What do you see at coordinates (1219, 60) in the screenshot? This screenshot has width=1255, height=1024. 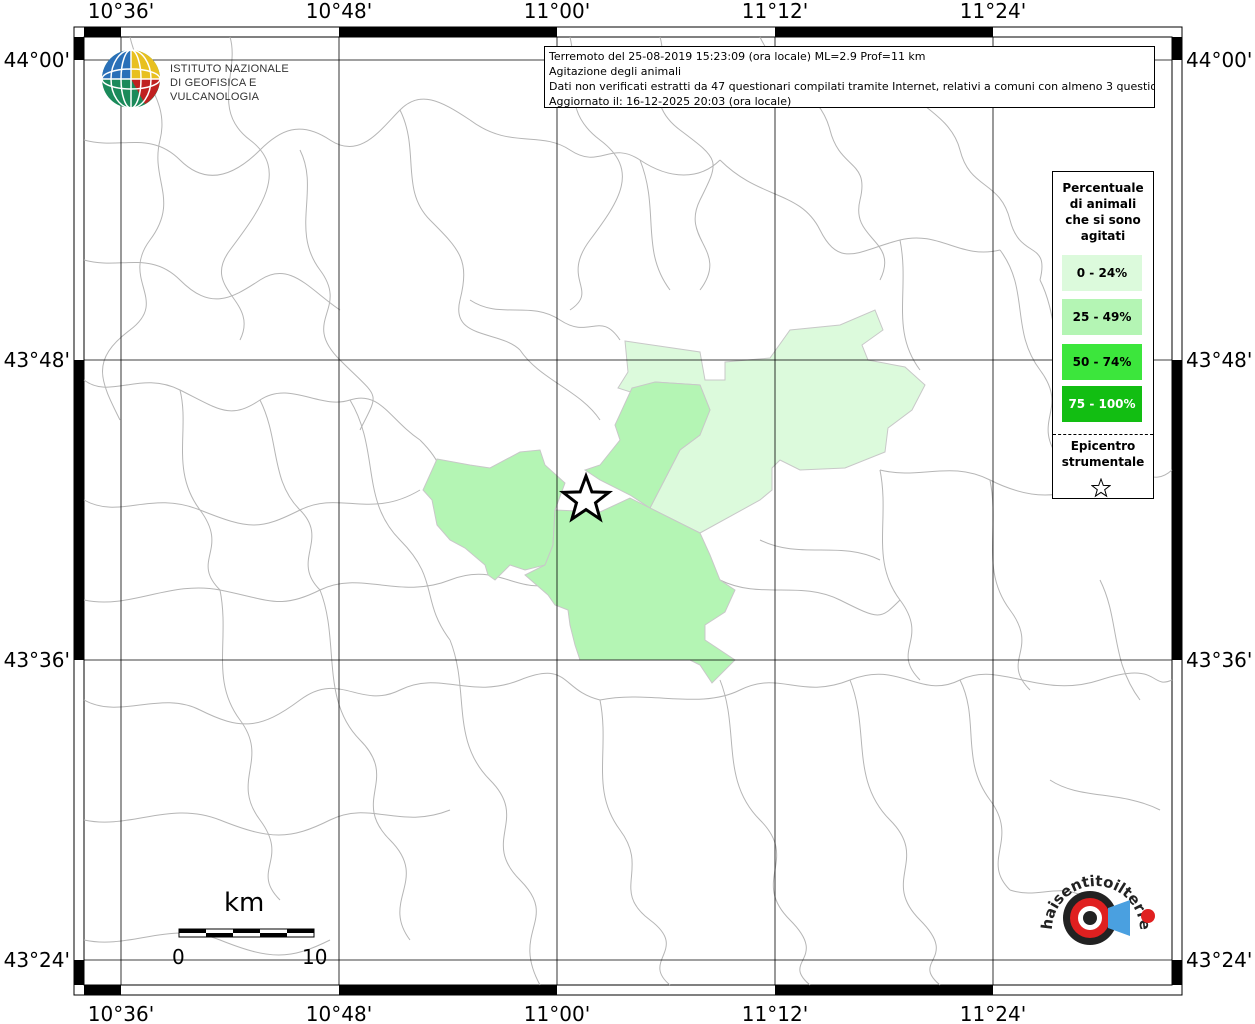 I see `lat-label-right-1: 44°00'` at bounding box center [1219, 60].